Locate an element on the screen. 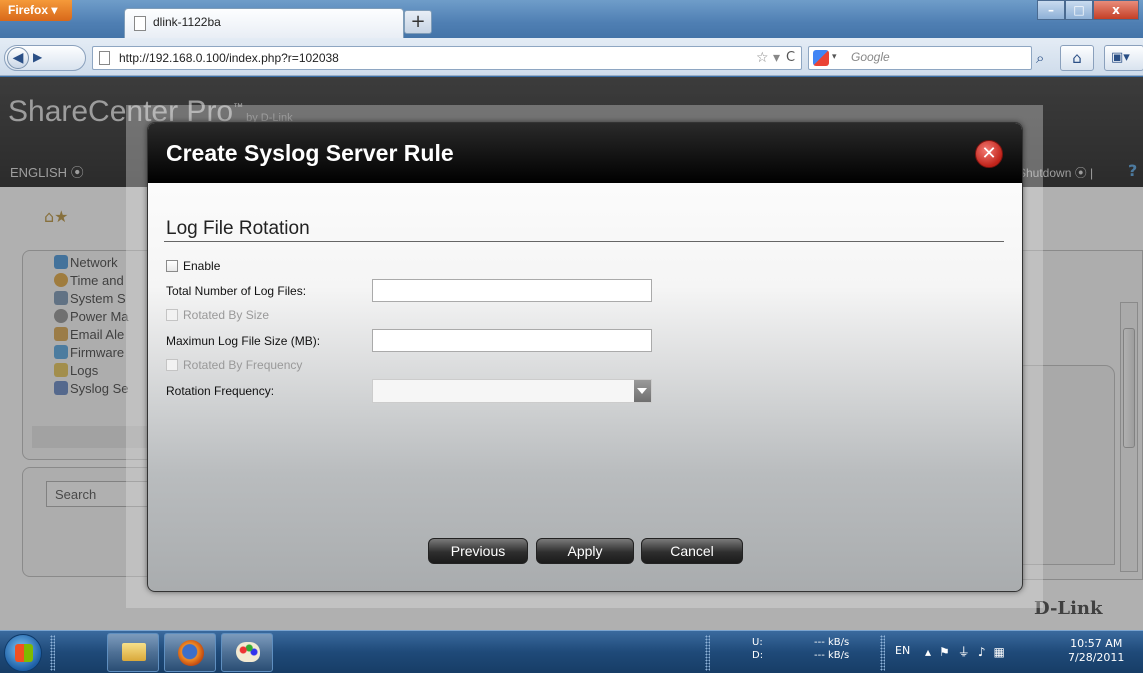 The image size is (1143, 673). chevron-down-icon is located at coordinates (642, 391).